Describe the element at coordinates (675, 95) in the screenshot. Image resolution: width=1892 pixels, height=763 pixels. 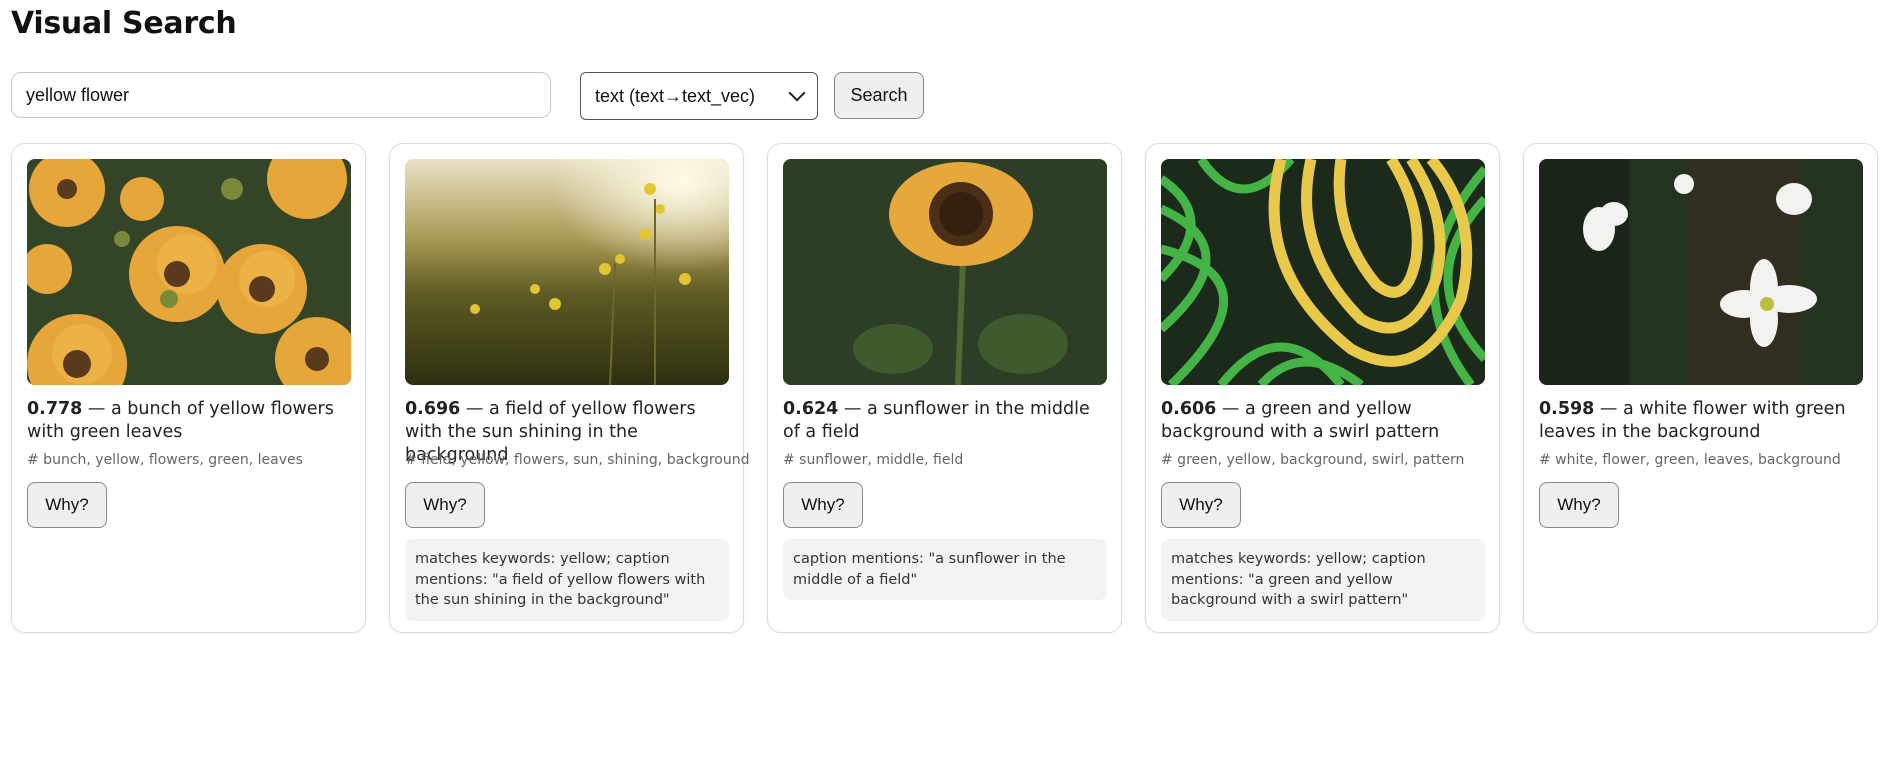
I see `mode-select-value: text (text→text_vec)` at that location.